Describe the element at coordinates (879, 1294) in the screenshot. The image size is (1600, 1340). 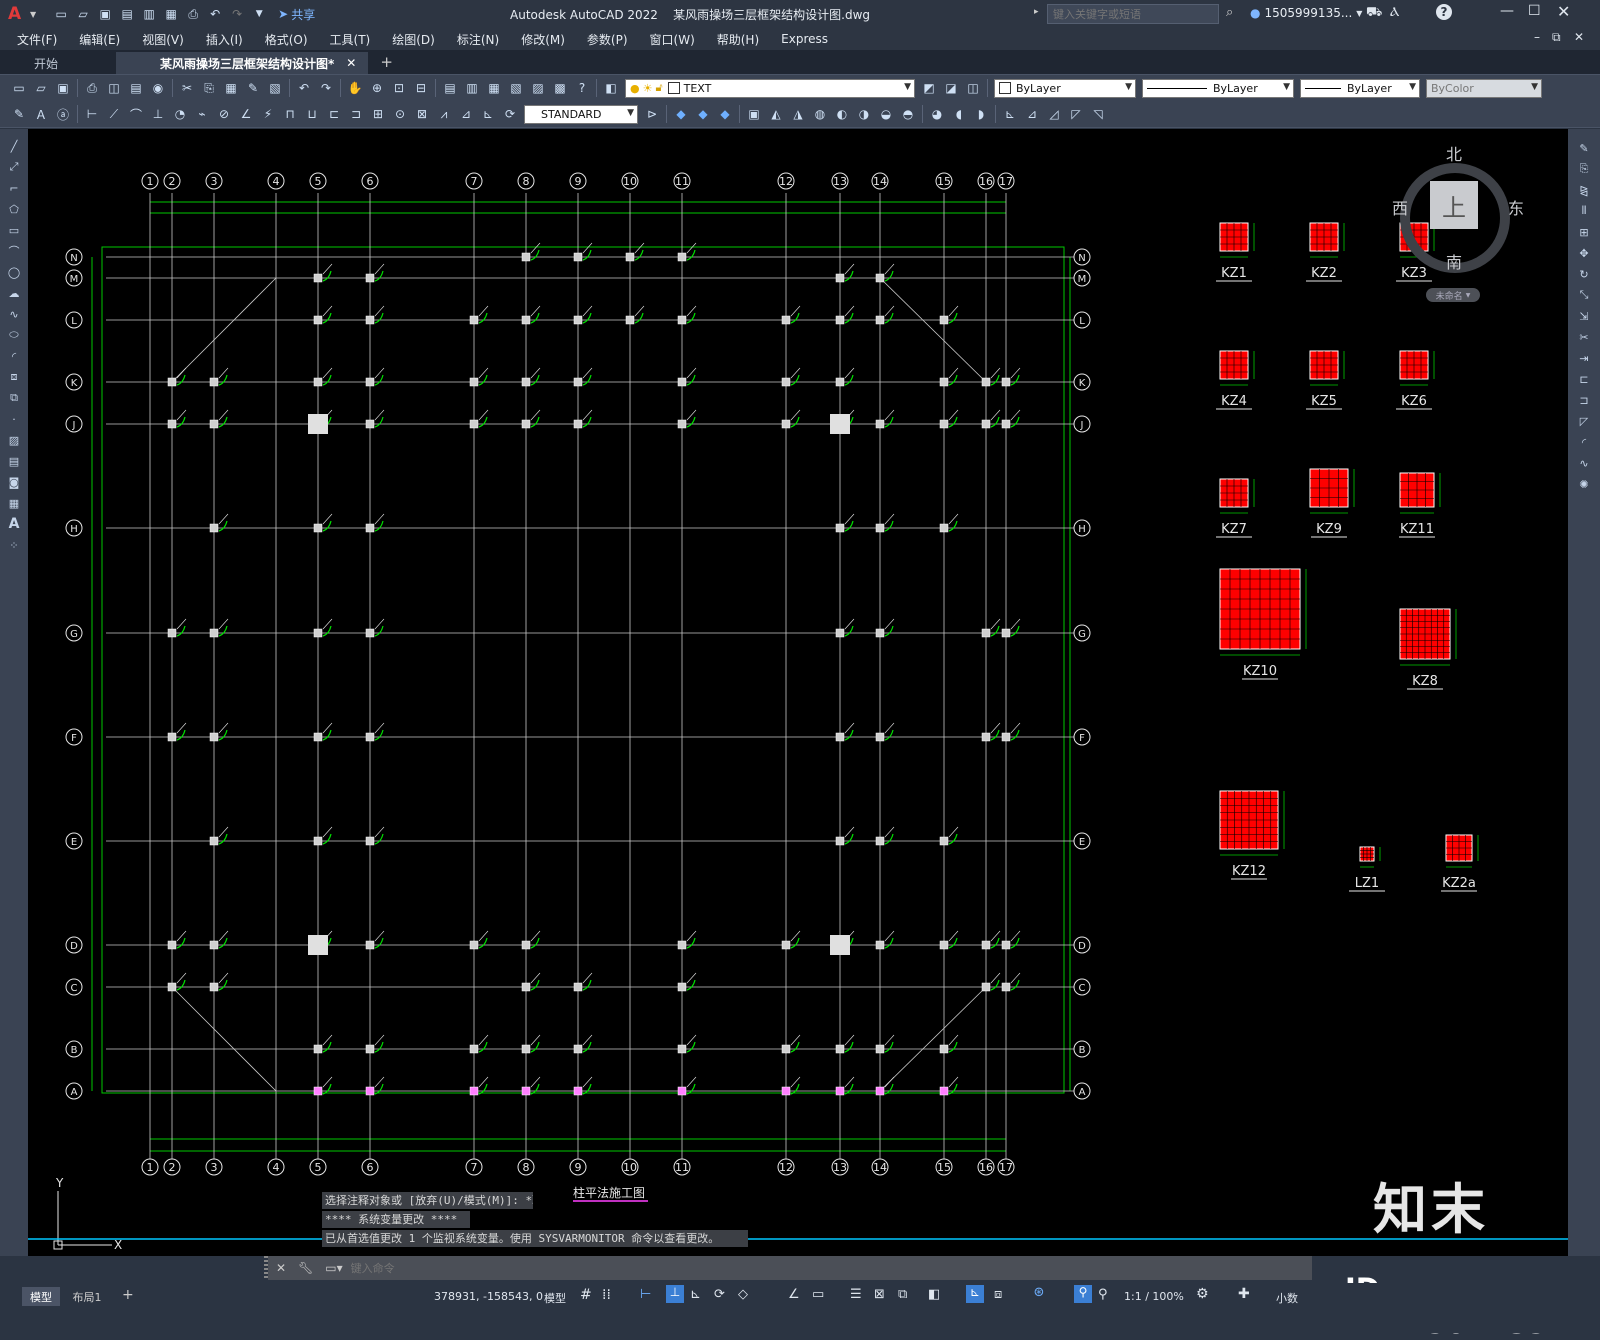
I see `3d-osnap-icon: ⊠` at that location.